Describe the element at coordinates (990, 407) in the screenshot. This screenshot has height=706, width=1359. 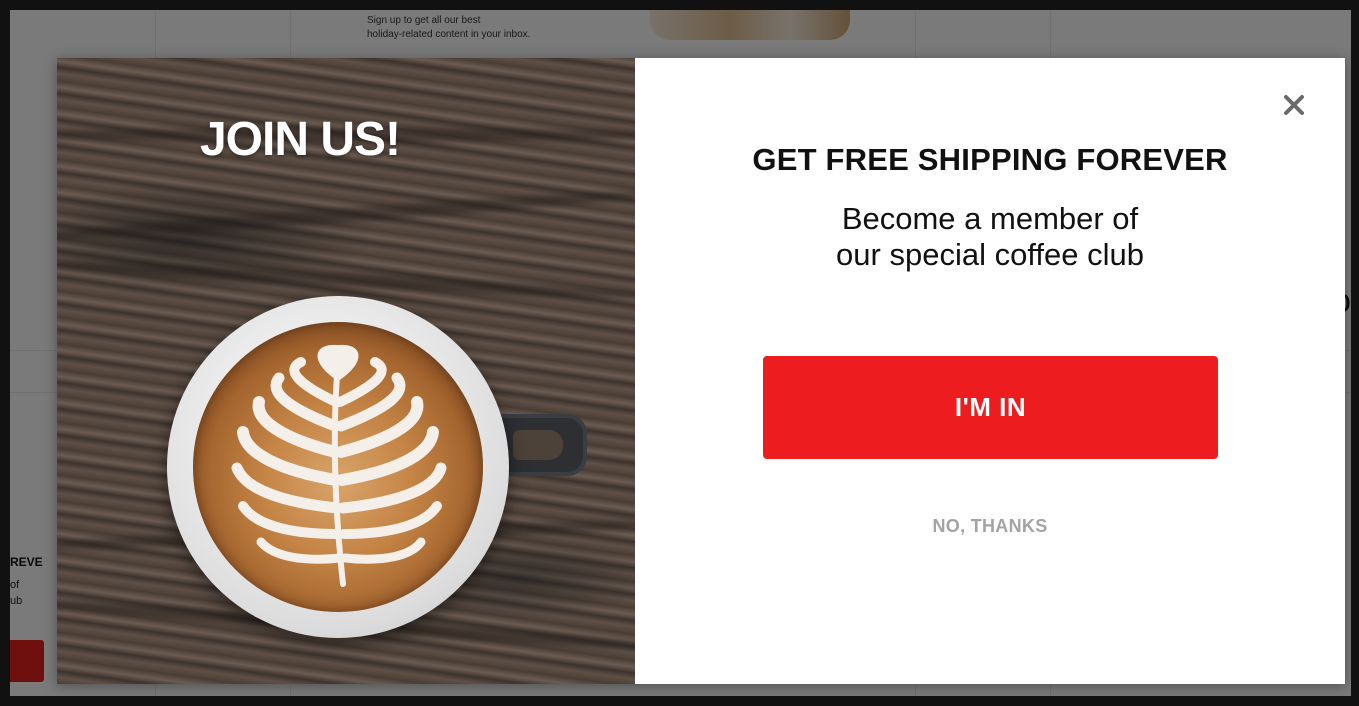
I see `im-in-button: I'M IN` at that location.